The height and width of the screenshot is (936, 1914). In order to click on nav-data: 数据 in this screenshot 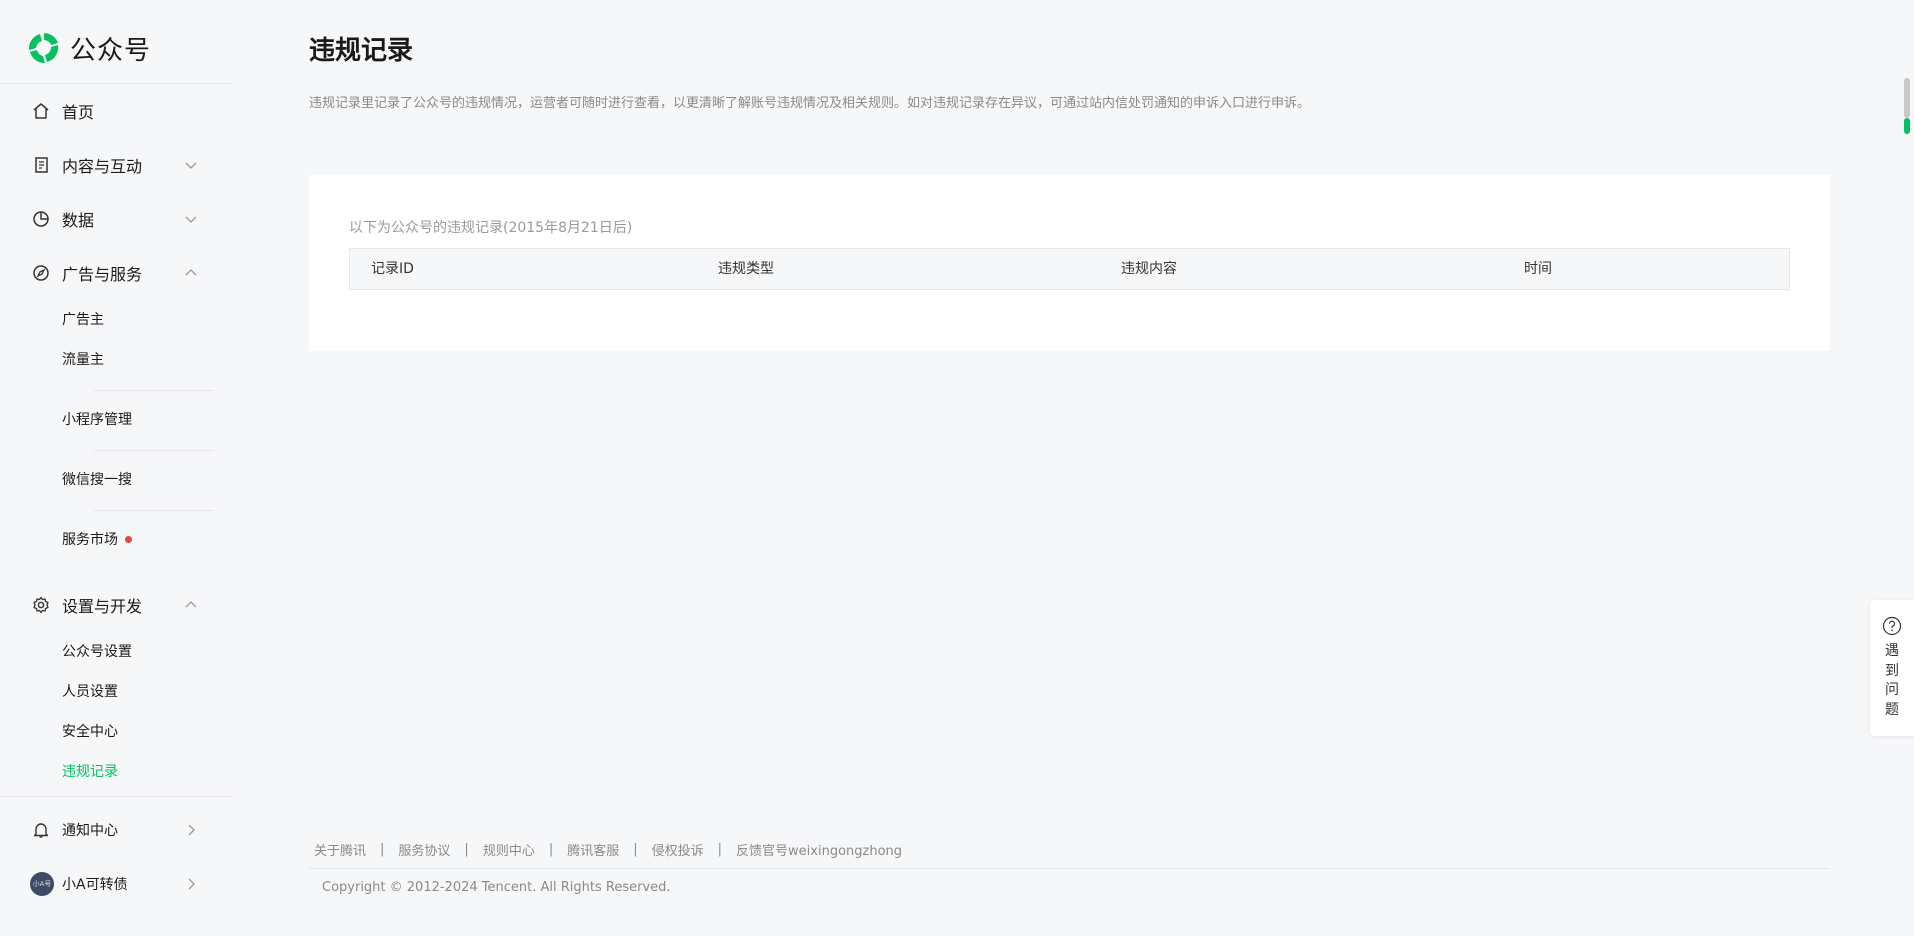, I will do `click(116, 219)`.